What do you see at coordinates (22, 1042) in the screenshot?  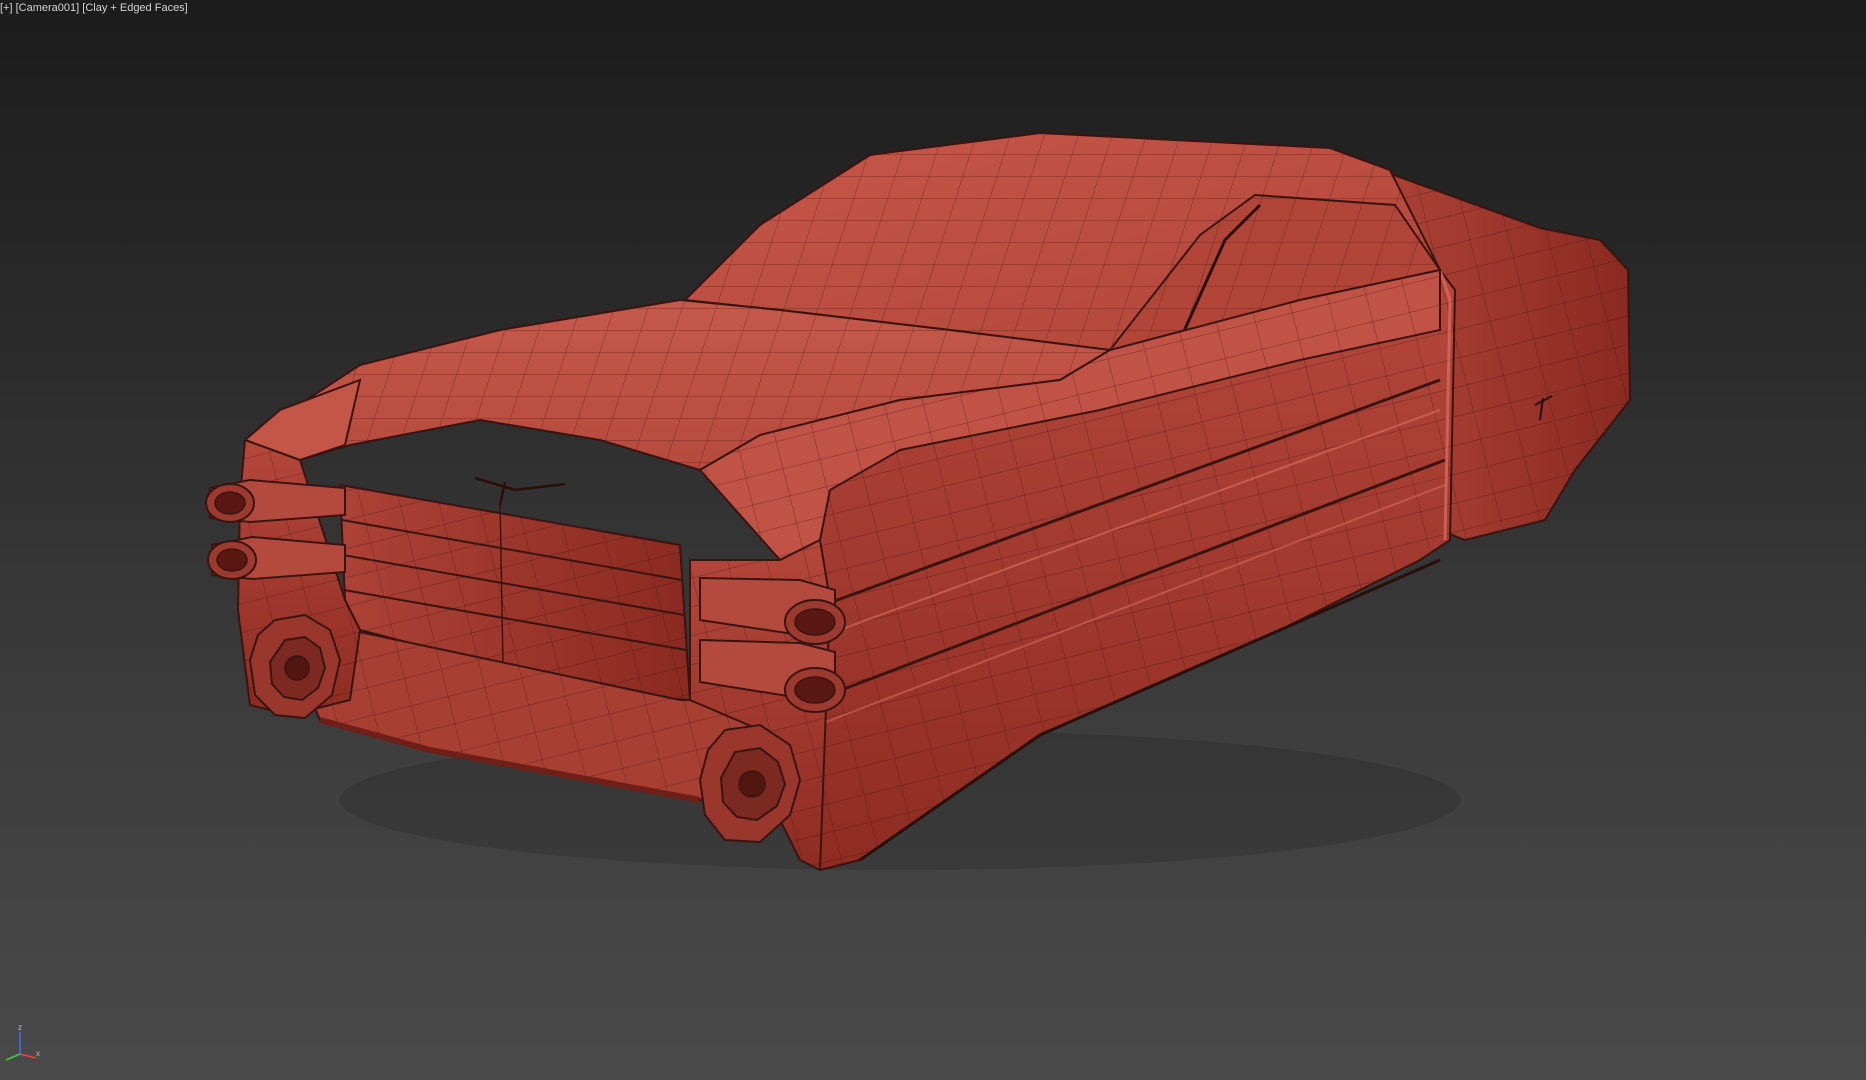 I see `axis-gizmo-icon: z x` at bounding box center [22, 1042].